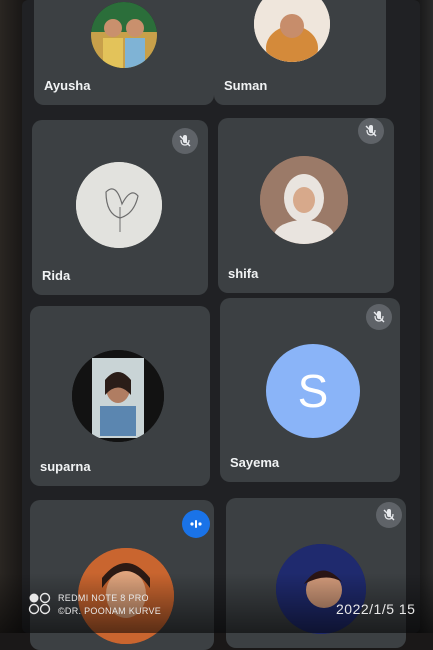  What do you see at coordinates (65, 466) in the screenshot?
I see `participant-name: suparna` at bounding box center [65, 466].